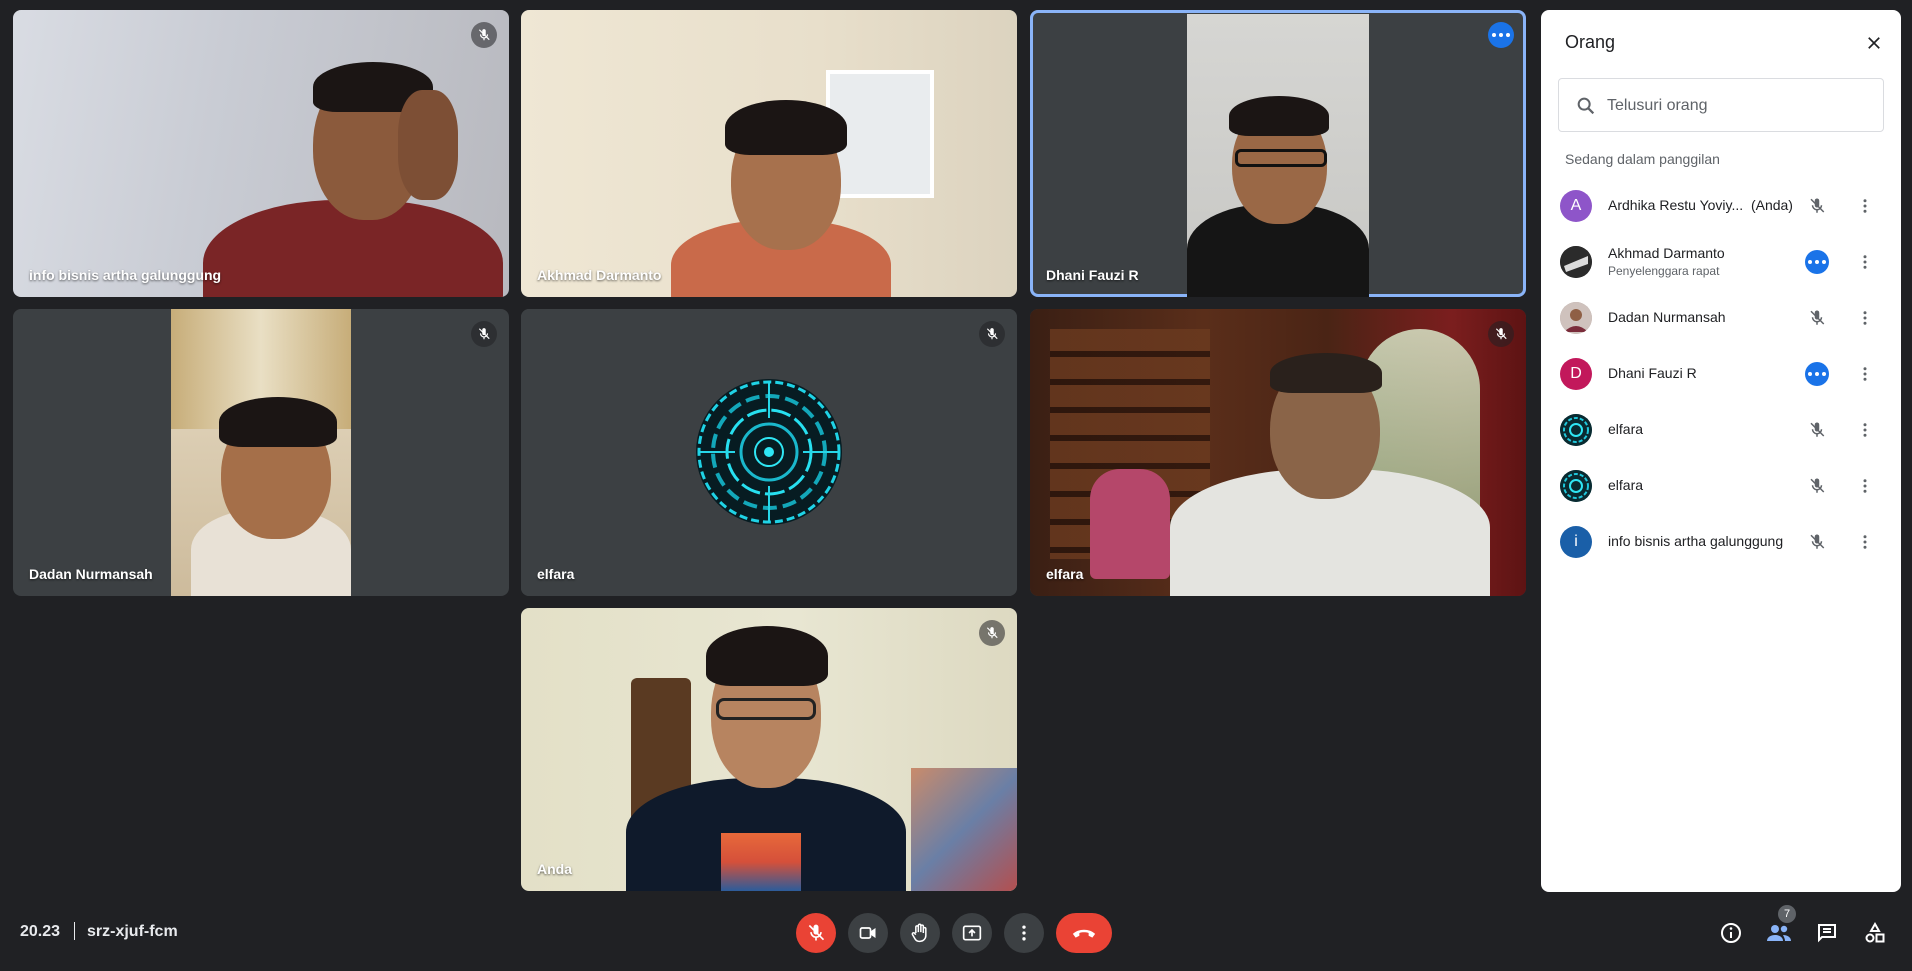  I want to click on camera-toggle-button, so click(868, 933).